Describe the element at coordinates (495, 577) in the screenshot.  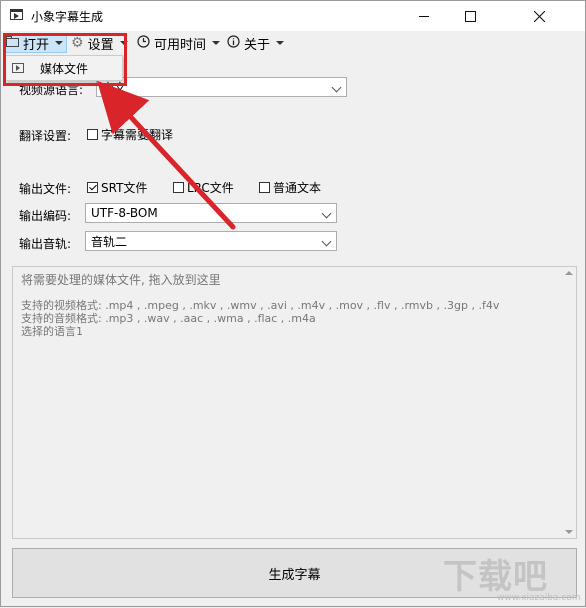
I see `watermark-logo: 下载吧` at that location.